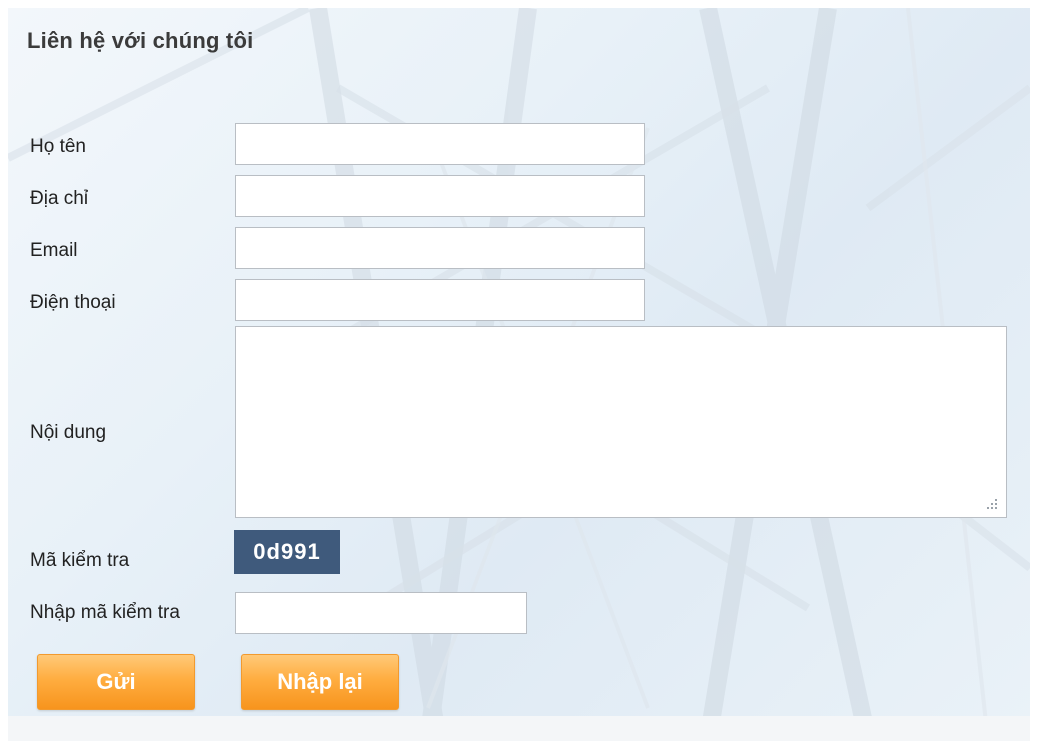  What do you see at coordinates (116, 682) in the screenshot?
I see `send-button: Gửi` at bounding box center [116, 682].